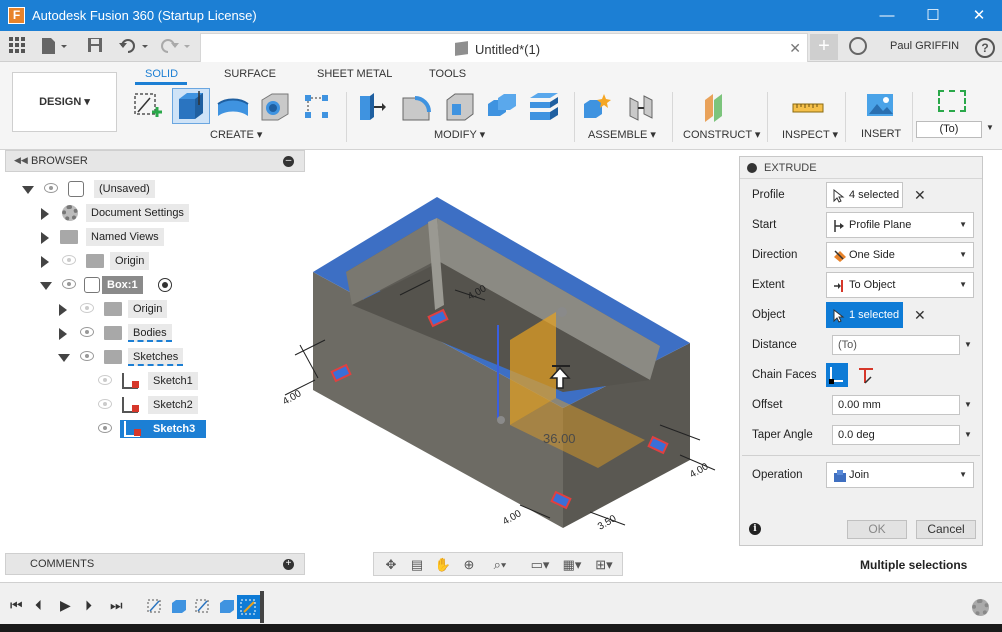  What do you see at coordinates (459, 134) in the screenshot?
I see `modify-group-label: MODIFY ▾` at bounding box center [459, 134].